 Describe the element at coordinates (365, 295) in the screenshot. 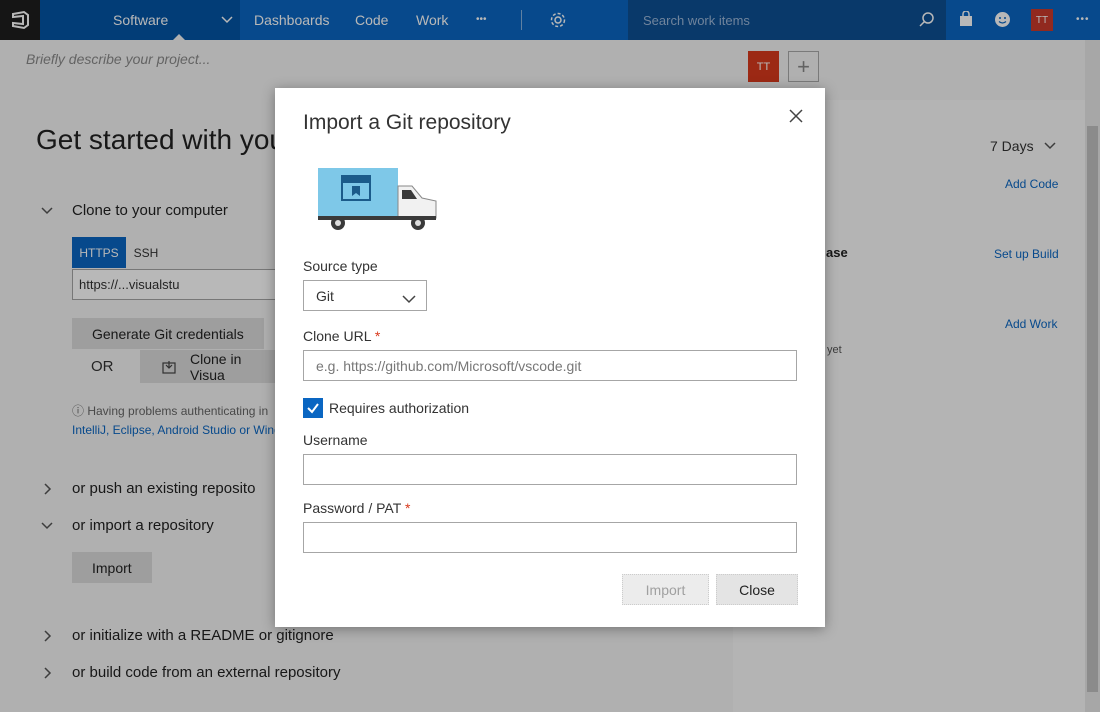

I see `source-type-select: Git` at that location.